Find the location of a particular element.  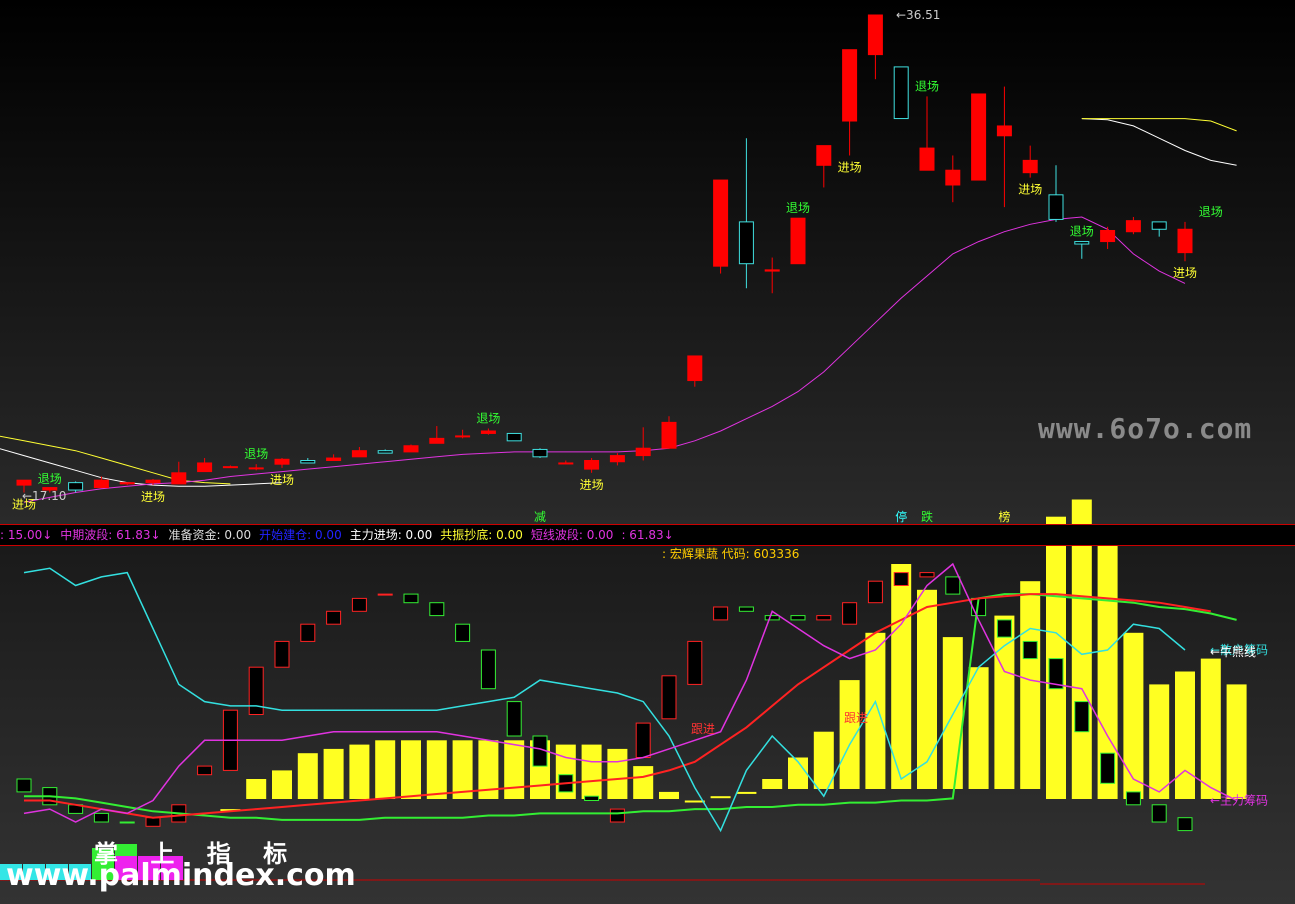

info-item: 准备资金: 0.00 is located at coordinates (210, 535).